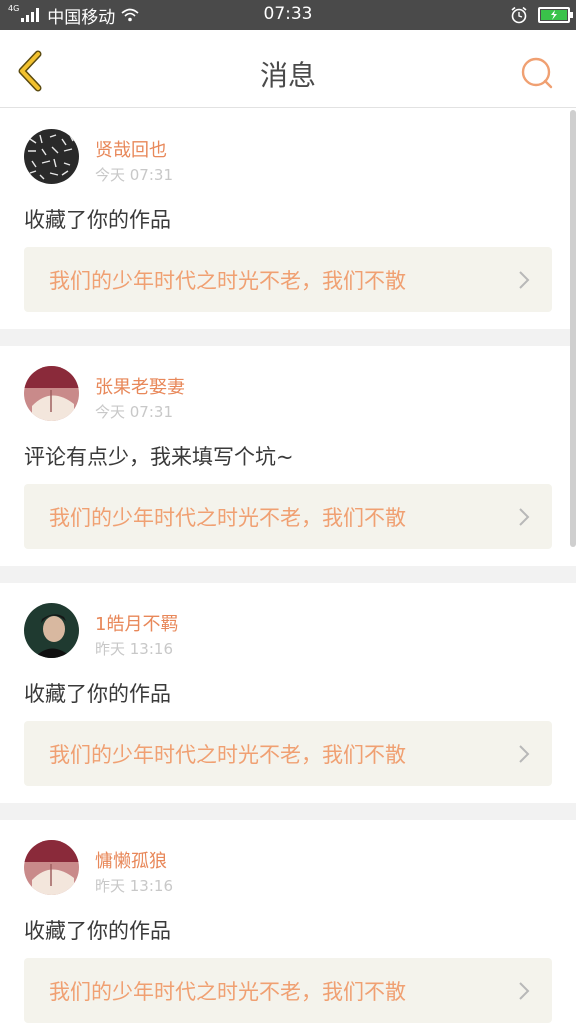 The image size is (576, 1024). I want to click on username: 1皓月不羁, so click(136, 623).